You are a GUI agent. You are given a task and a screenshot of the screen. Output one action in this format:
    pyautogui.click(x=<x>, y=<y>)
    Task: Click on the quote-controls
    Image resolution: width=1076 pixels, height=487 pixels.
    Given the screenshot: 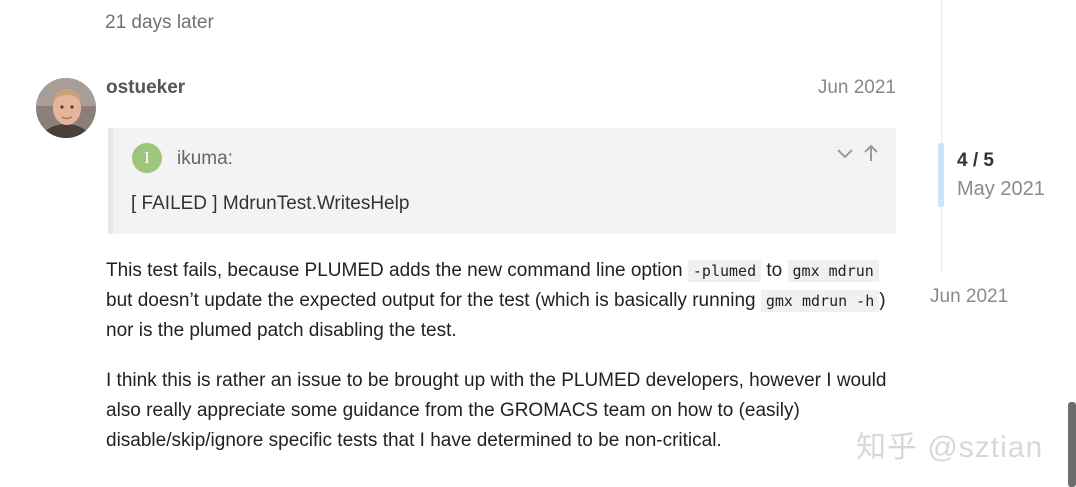 What is the action you would take?
    pyautogui.click(x=858, y=153)
    